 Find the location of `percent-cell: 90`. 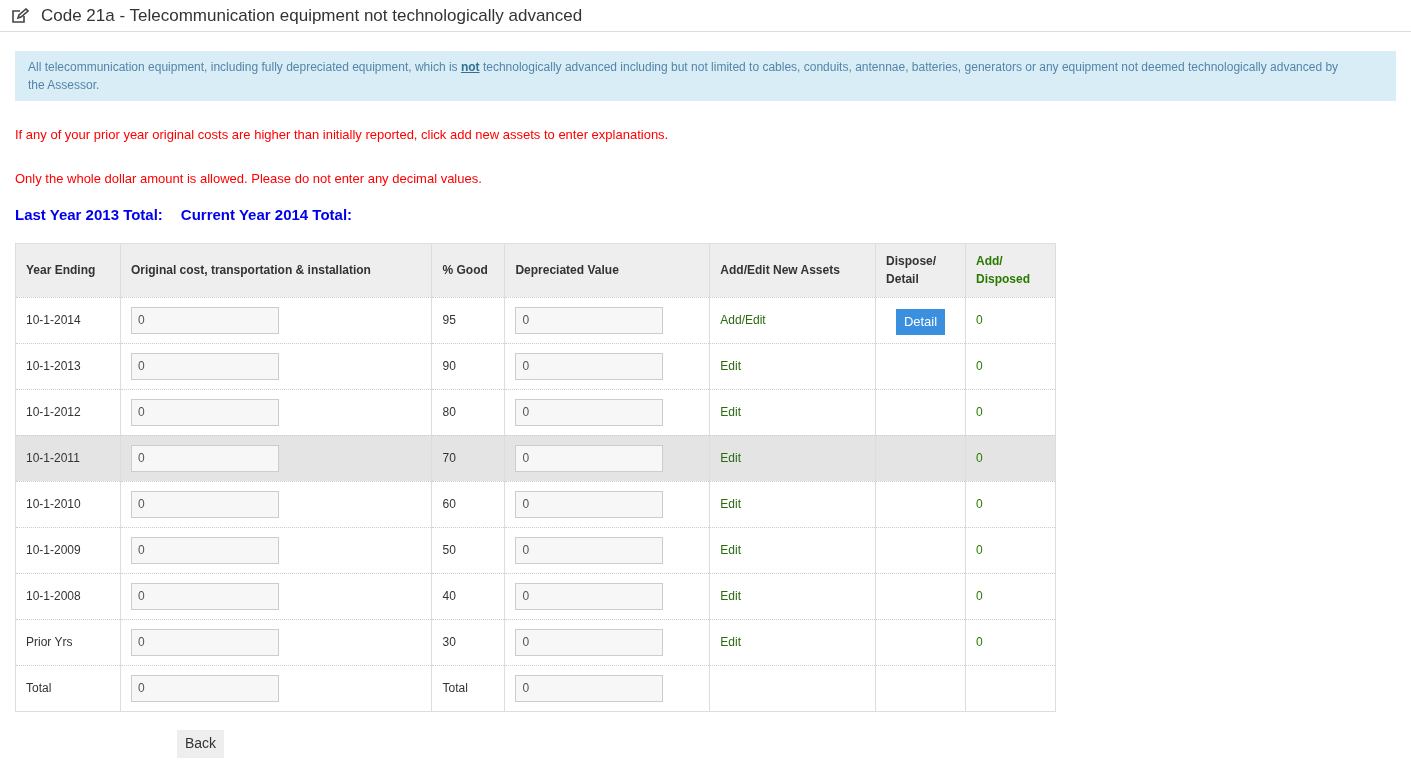

percent-cell: 90 is located at coordinates (449, 366).